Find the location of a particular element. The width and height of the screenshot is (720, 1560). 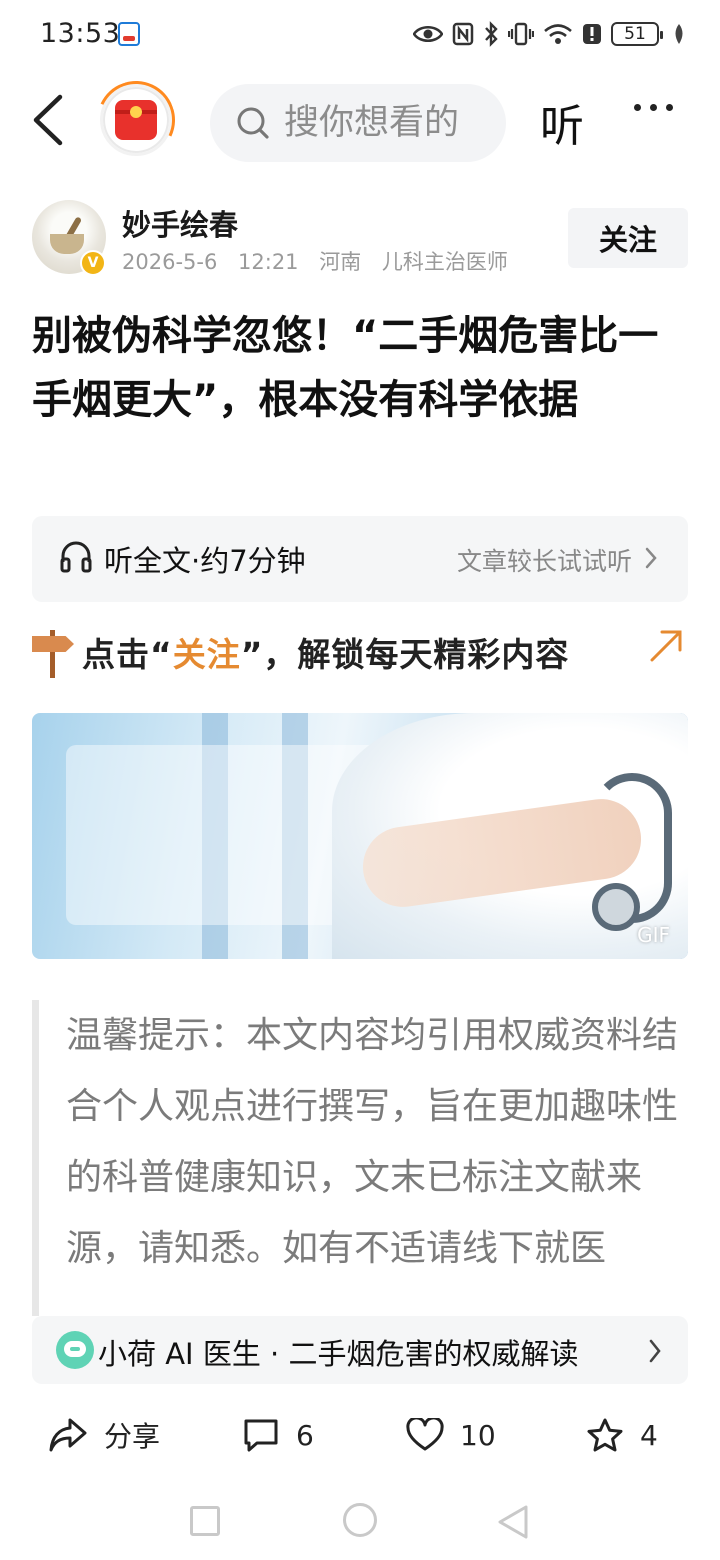

comment-button: 6 is located at coordinates (278, 1435).